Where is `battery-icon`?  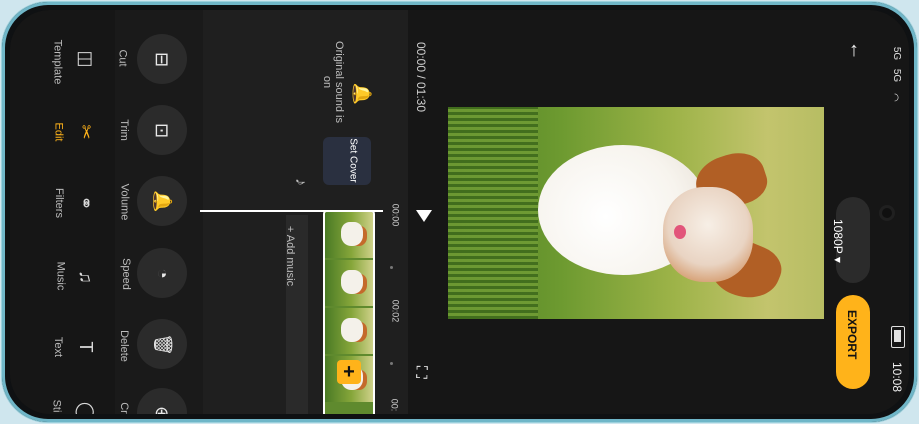 battery-icon is located at coordinates (898, 337).